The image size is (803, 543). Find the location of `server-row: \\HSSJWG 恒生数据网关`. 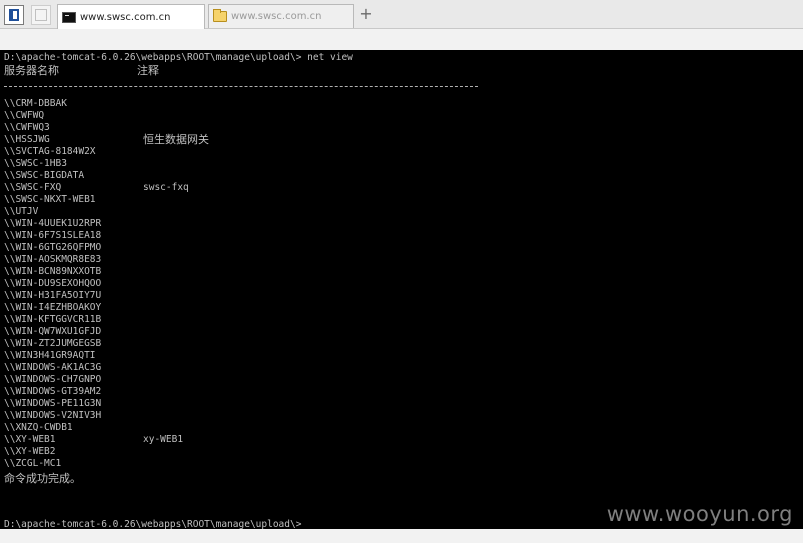

server-row: \\HSSJWG 恒生数据网关 is located at coordinates (394, 140).